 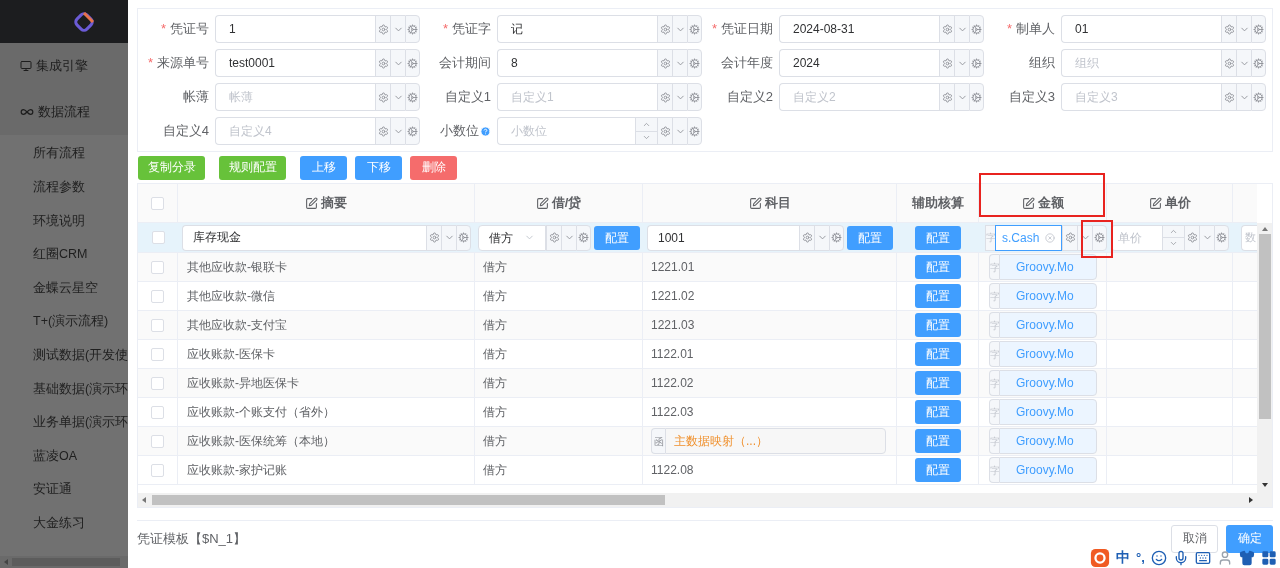 What do you see at coordinates (859, 63) in the screenshot?
I see `text-field: 2024` at bounding box center [859, 63].